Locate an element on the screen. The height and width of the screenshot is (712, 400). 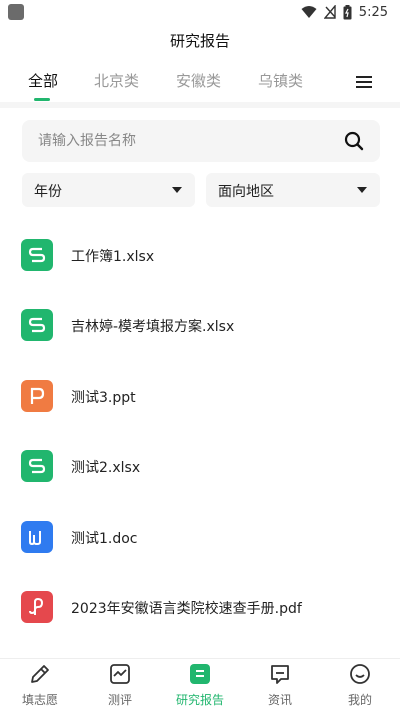
nav-research-report: 研究报告 is located at coordinates (200, 685).